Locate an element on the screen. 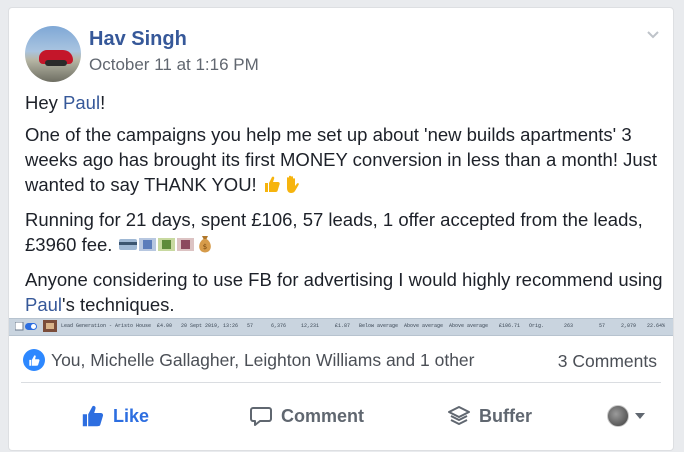 The height and width of the screenshot is (452, 684). strip-cell: Below average is located at coordinates (379, 326).